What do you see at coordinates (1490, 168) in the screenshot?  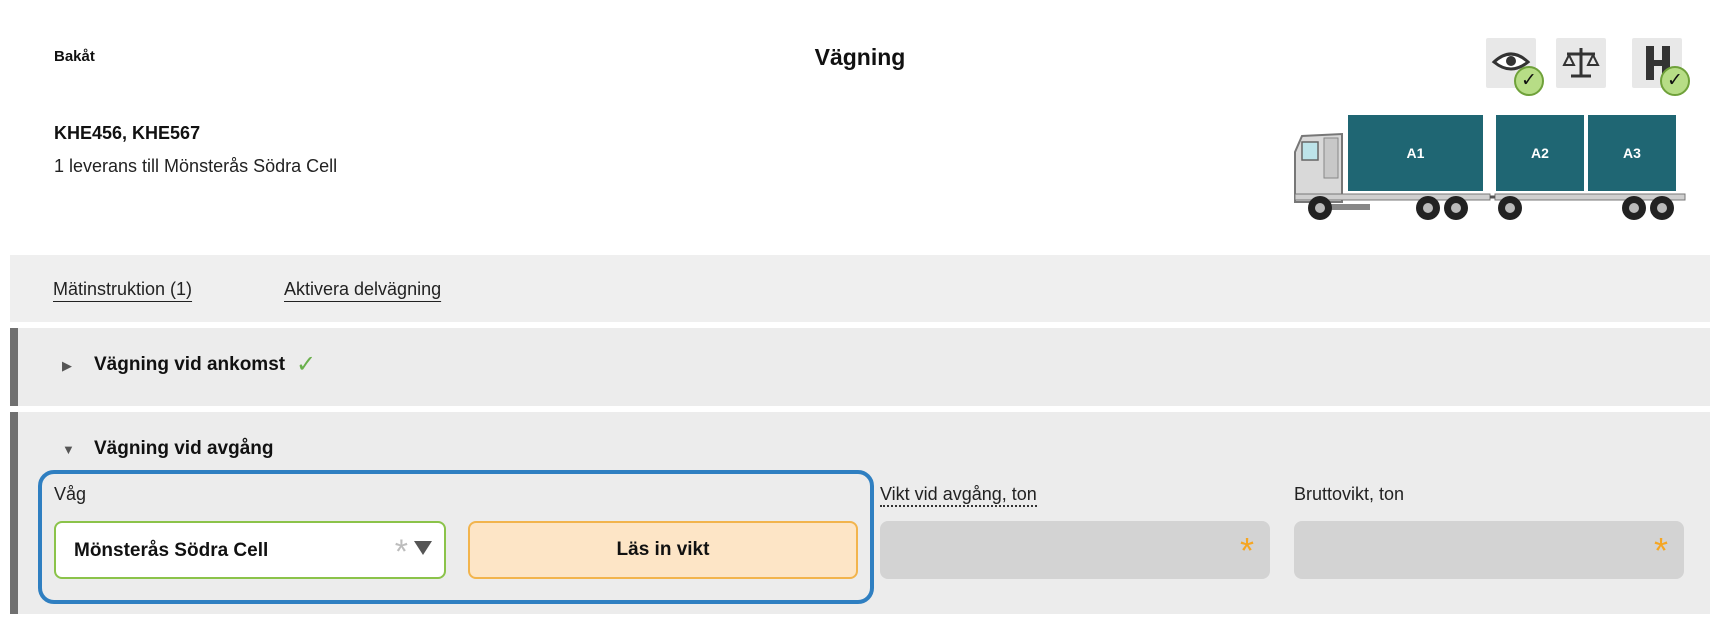 I see `truck-illustration: A1 A2 A3` at bounding box center [1490, 168].